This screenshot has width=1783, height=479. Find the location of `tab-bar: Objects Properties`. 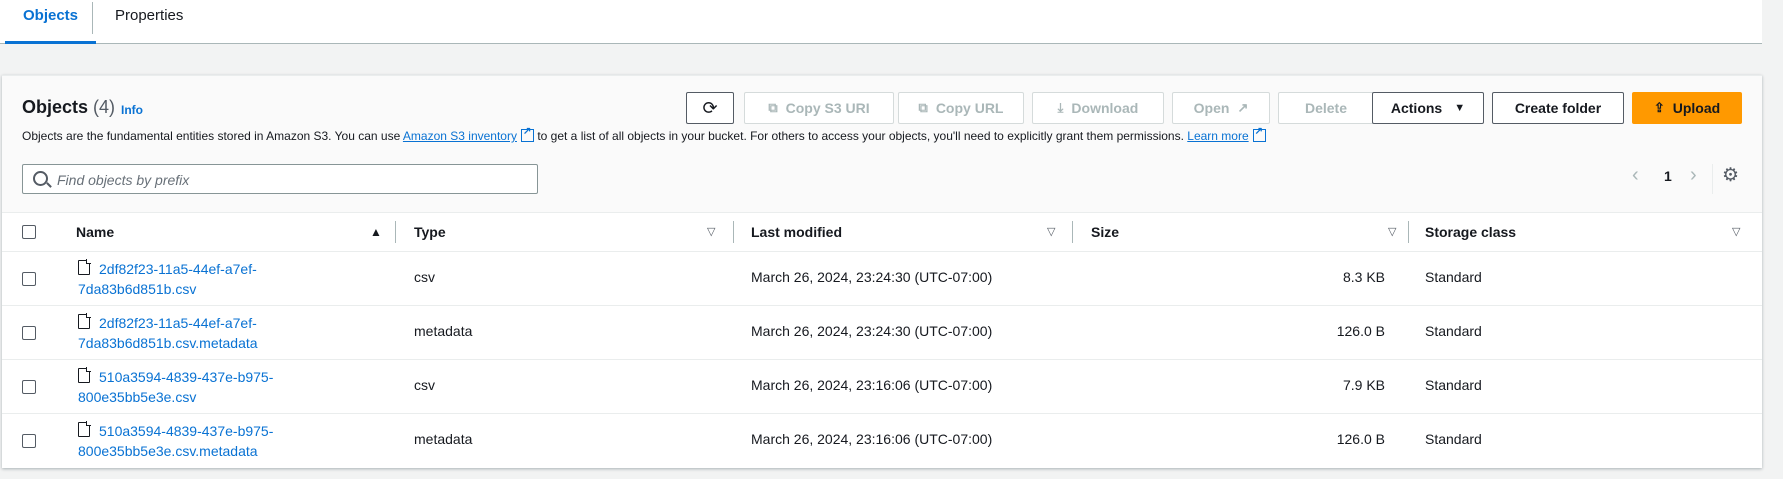

tab-bar: Objects Properties is located at coordinates (881, 22).